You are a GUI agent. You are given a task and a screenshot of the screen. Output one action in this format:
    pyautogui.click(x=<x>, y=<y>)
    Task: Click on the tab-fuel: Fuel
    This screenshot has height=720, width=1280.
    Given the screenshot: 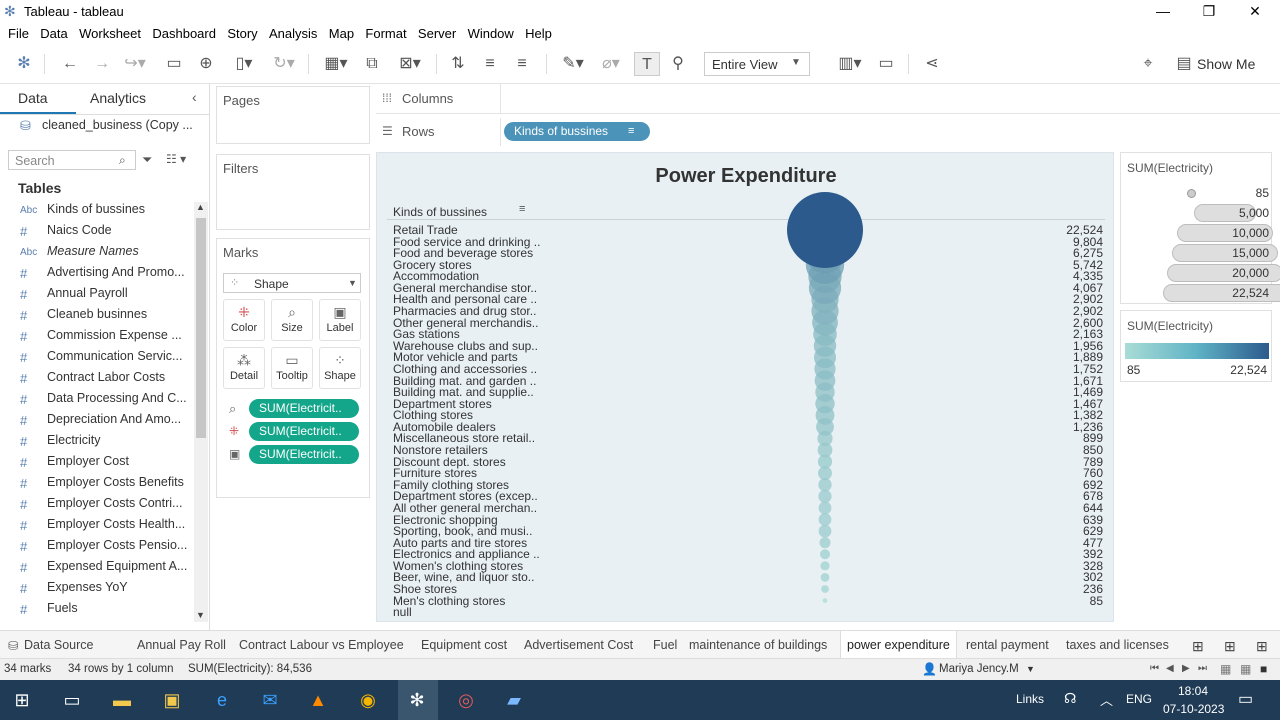 What is the action you would take?
    pyautogui.click(x=665, y=645)
    